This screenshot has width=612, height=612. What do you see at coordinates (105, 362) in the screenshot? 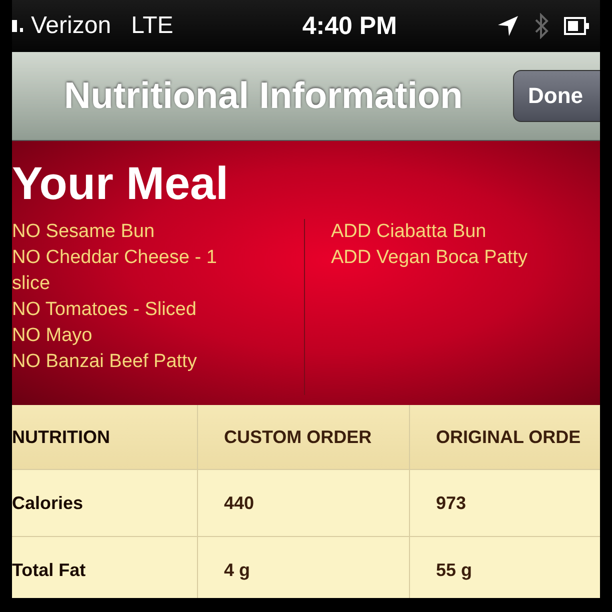
I see `removed-item: NO Banzai Beef Patty` at bounding box center [105, 362].